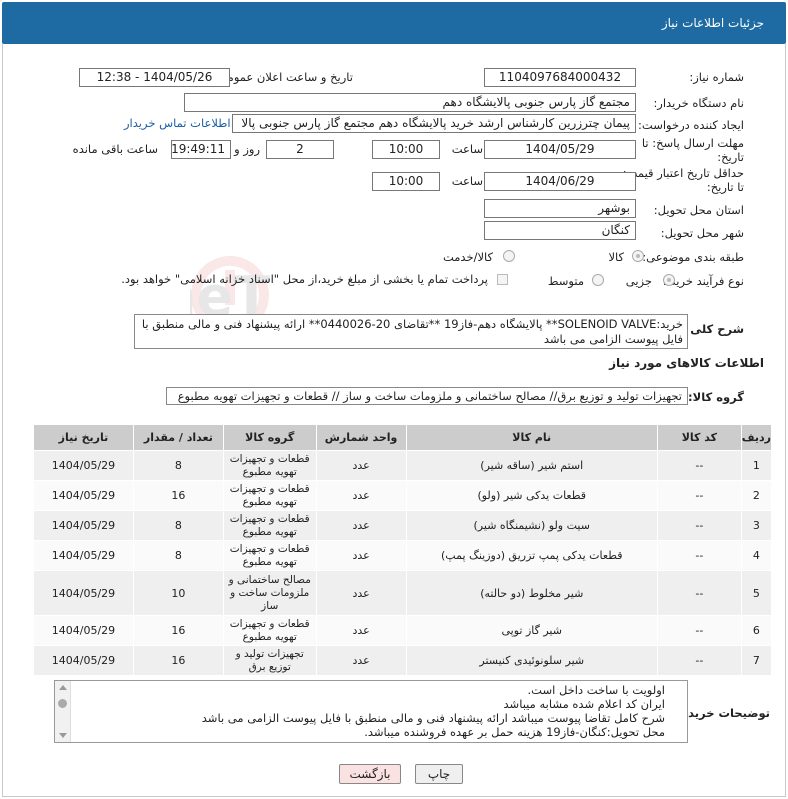  I want to click on category-label: طبقه بندی موضوعی:, so click(693, 257).